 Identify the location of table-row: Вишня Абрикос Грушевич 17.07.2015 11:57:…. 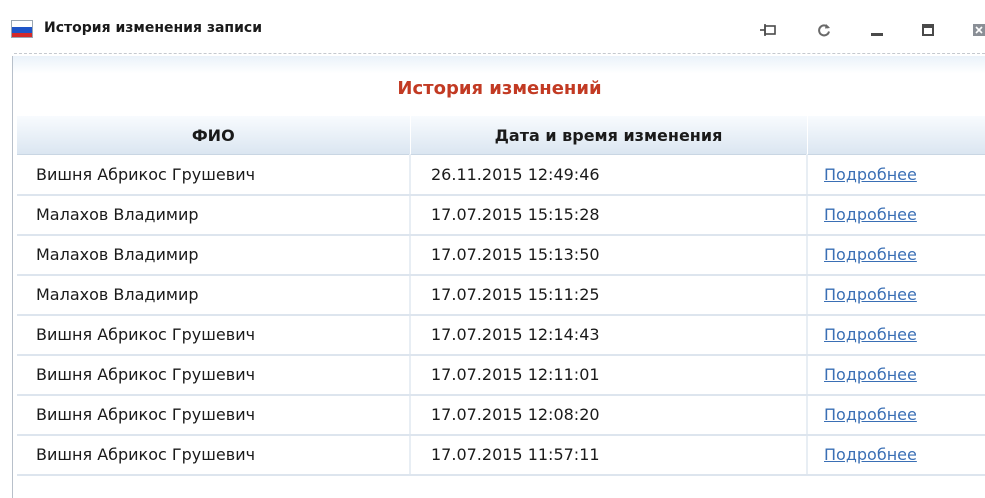
(501, 455).